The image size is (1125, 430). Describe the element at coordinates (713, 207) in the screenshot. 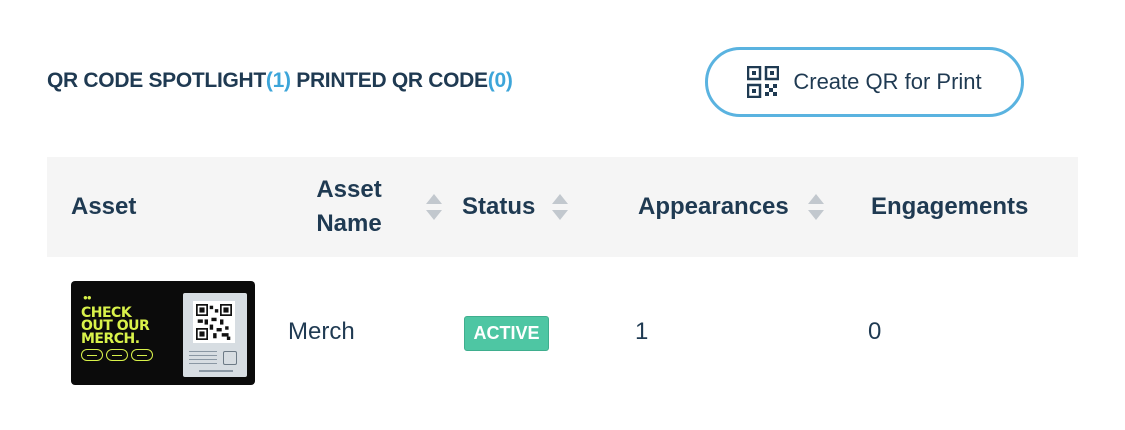

I see `column-header-appearances: Appearances` at that location.